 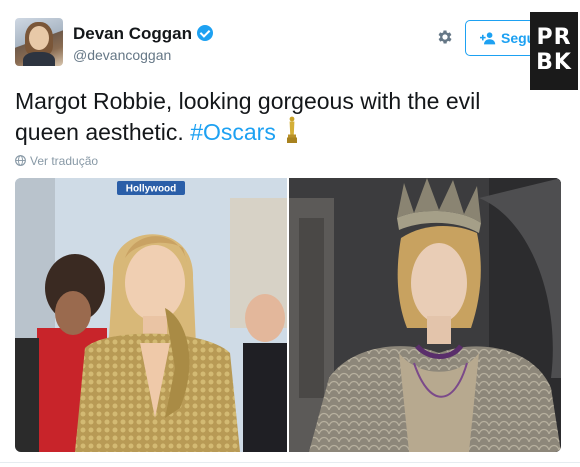 What do you see at coordinates (151, 189) in the screenshot?
I see `hollywood-sign: Hollywood` at bounding box center [151, 189].